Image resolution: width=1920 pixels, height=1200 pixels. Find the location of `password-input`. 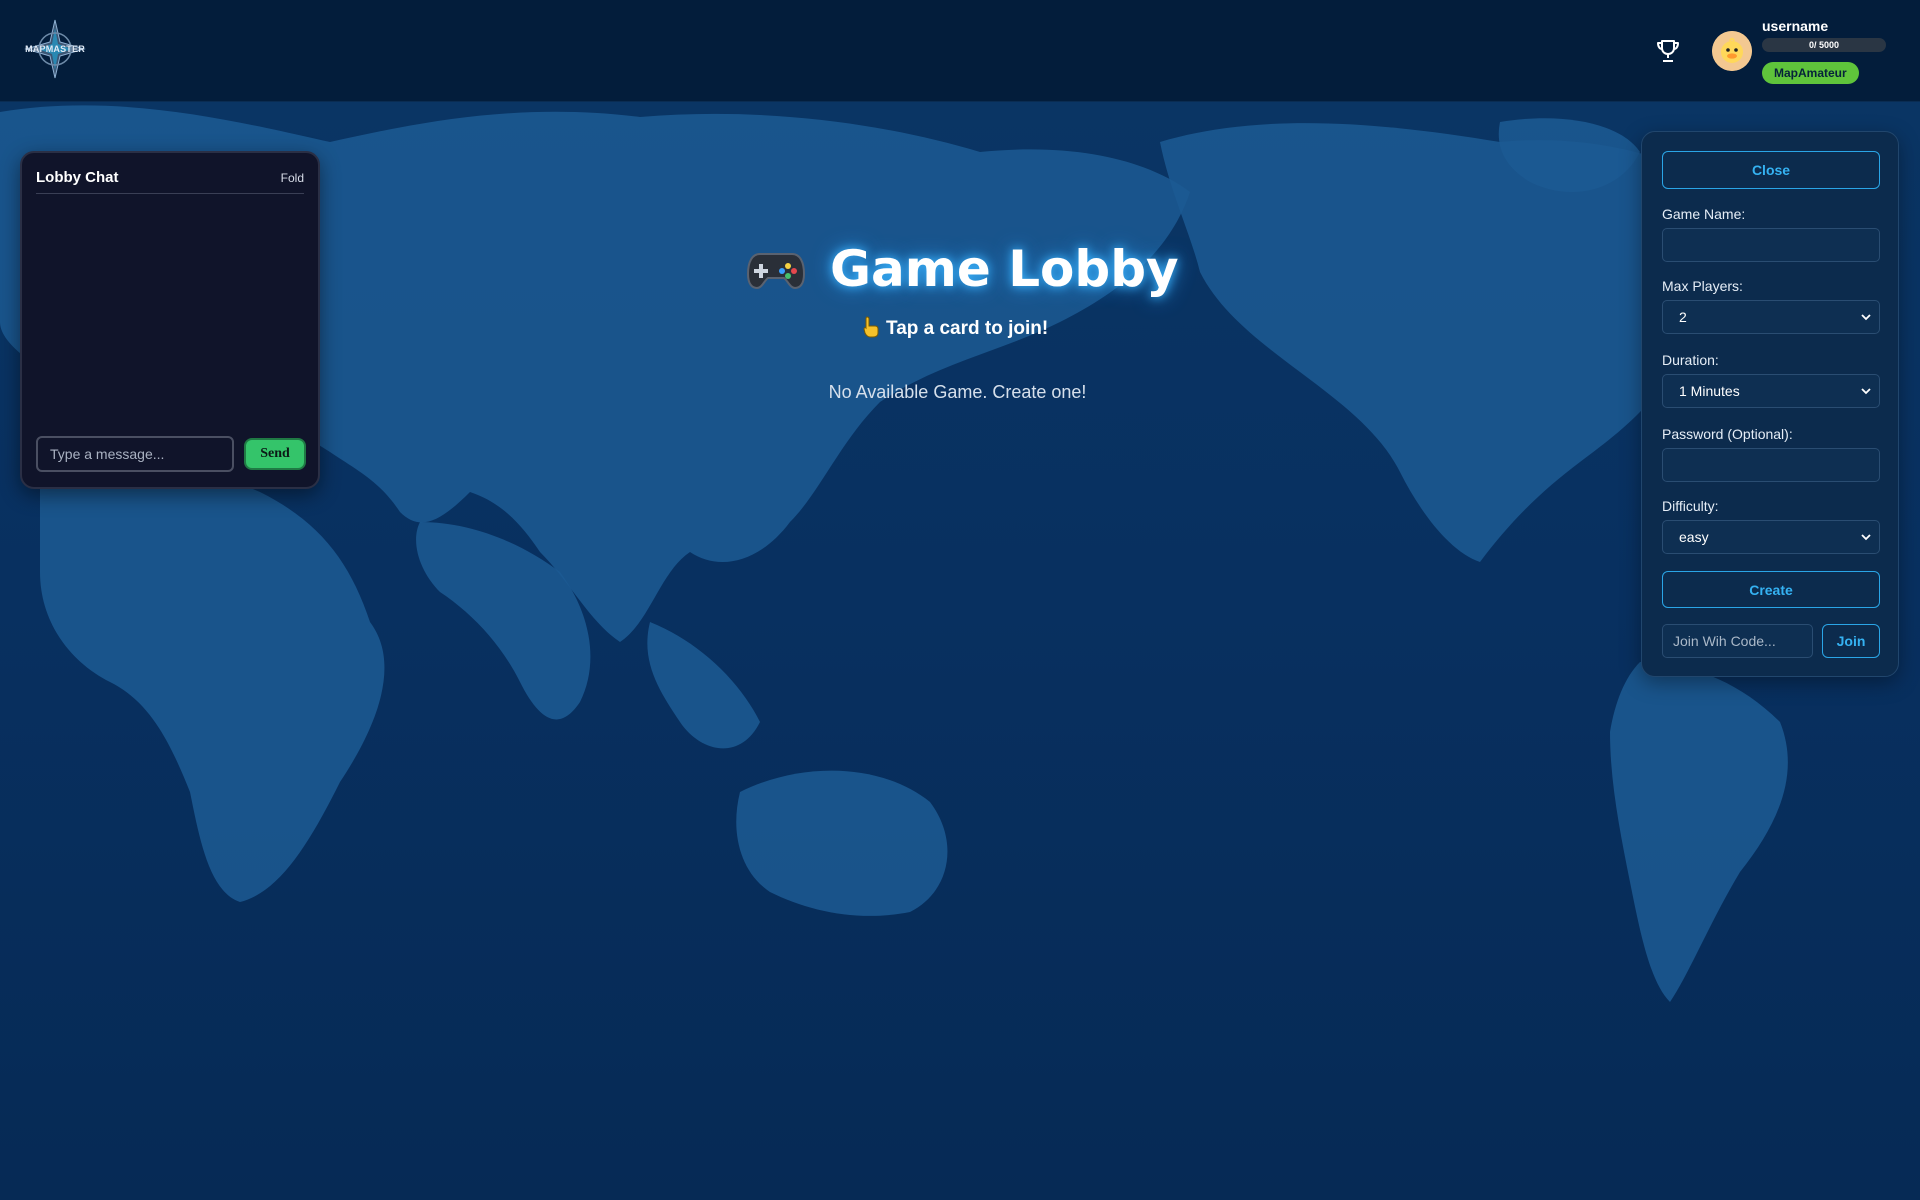

password-input is located at coordinates (1771, 465).